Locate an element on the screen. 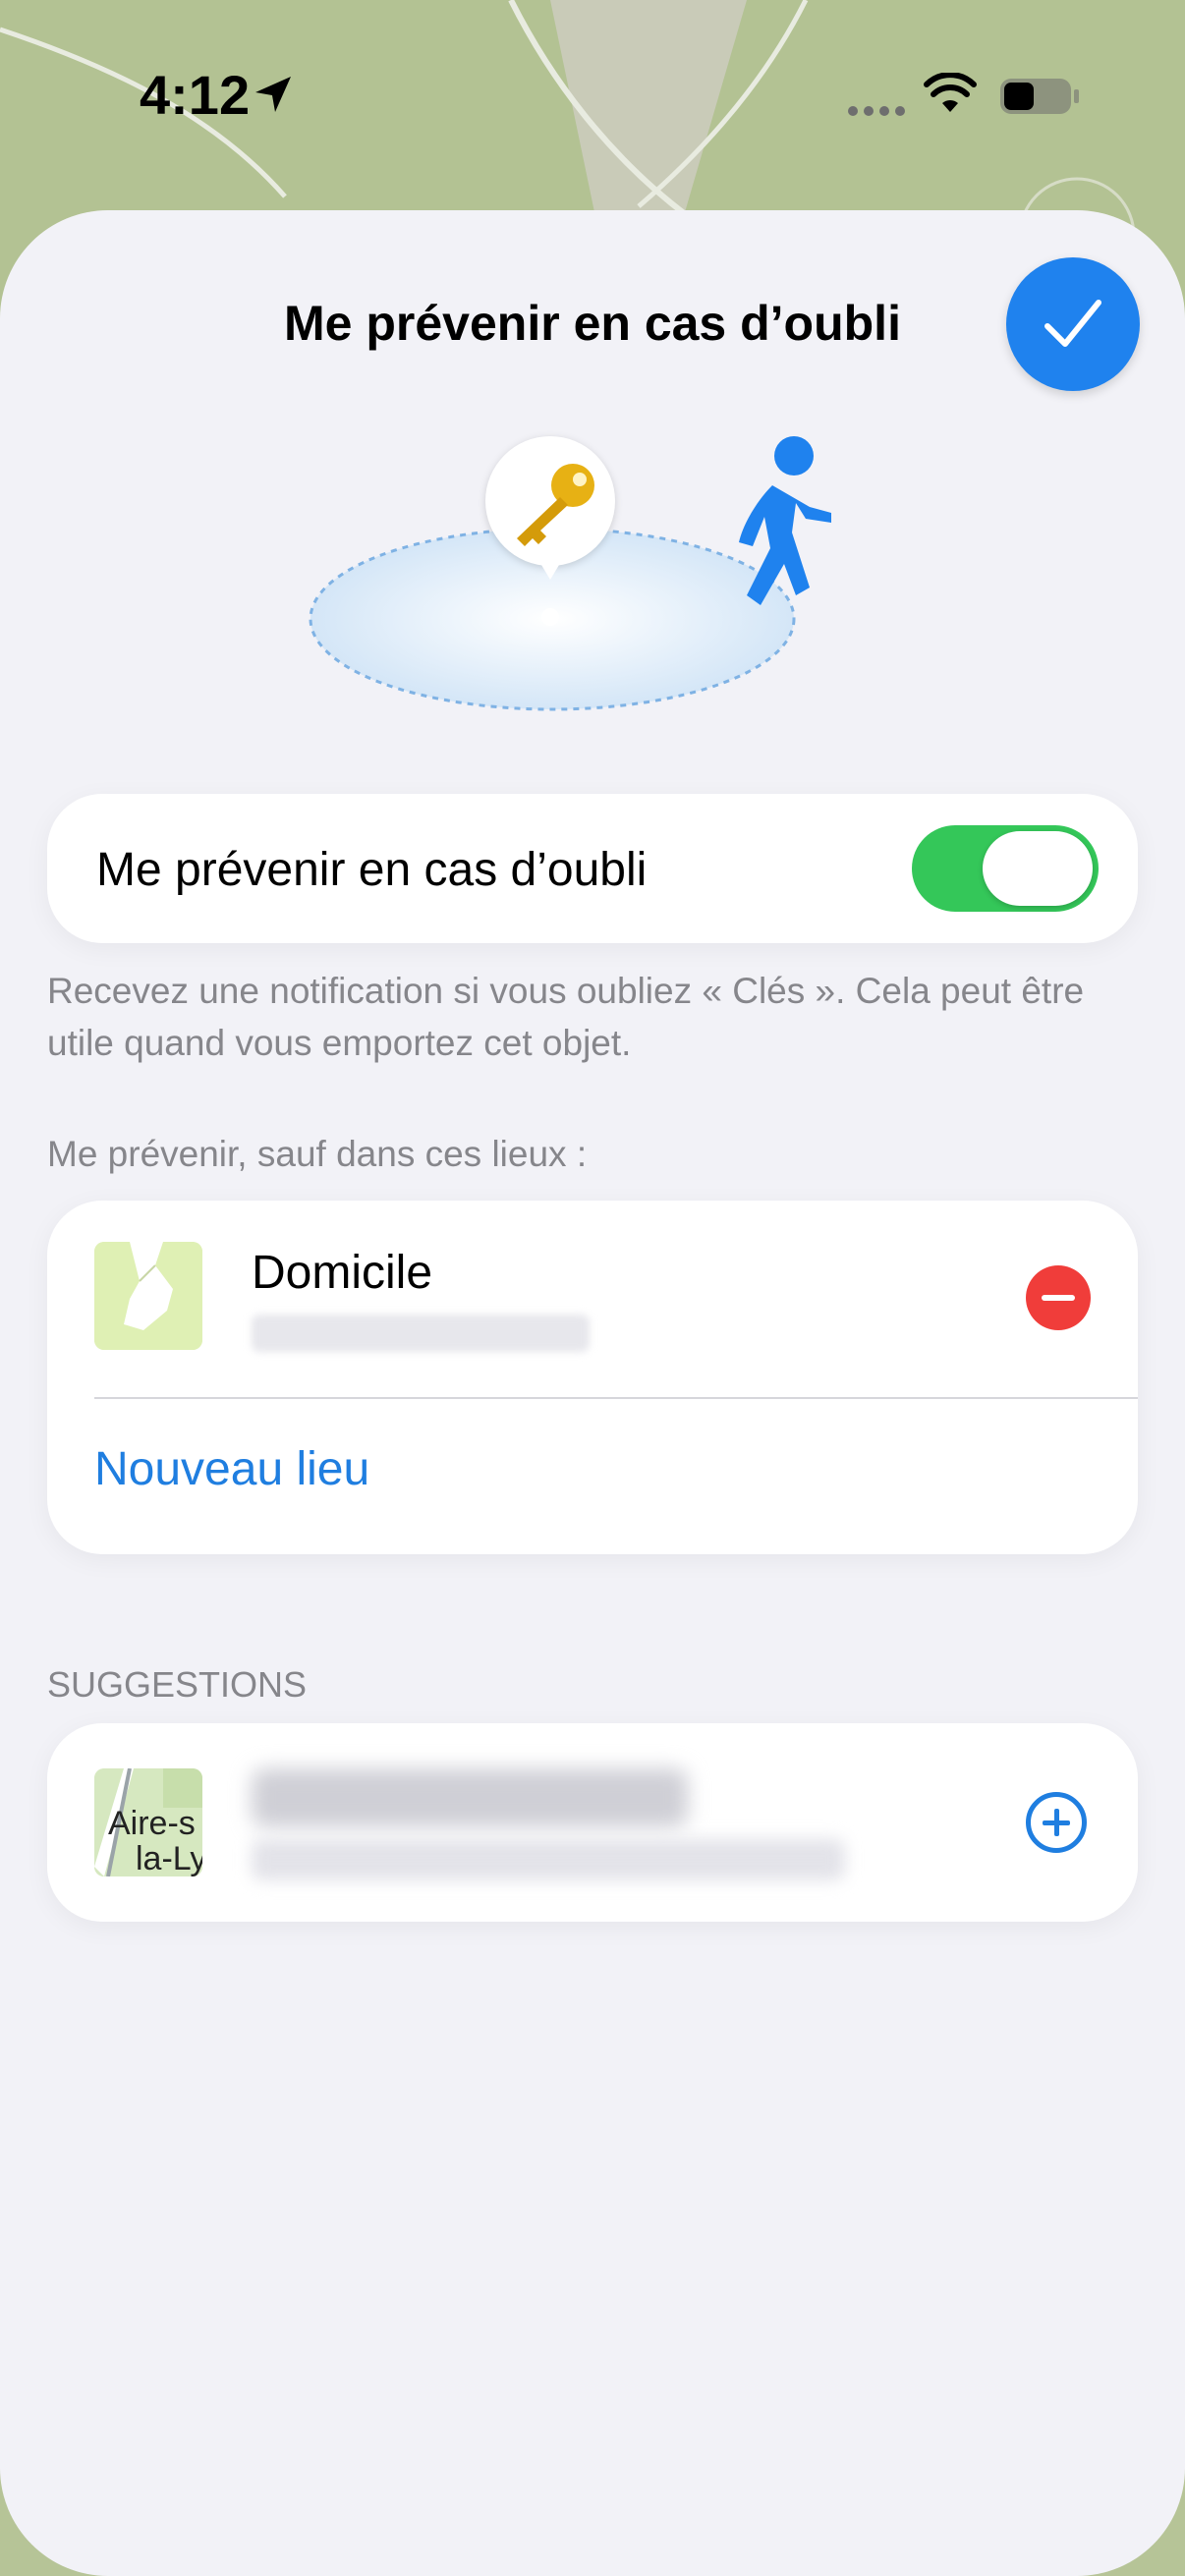  toggle-knob is located at coordinates (1038, 868).